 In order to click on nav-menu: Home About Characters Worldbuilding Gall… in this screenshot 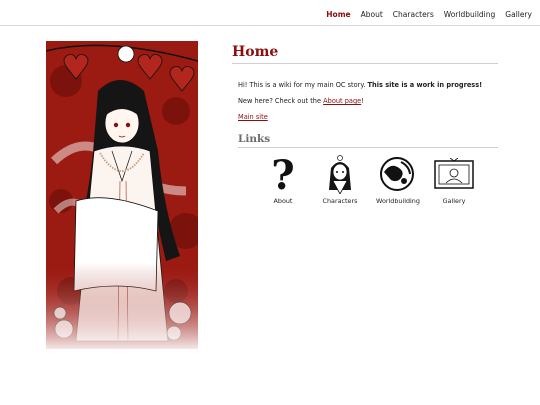, I will do `click(429, 14)`.